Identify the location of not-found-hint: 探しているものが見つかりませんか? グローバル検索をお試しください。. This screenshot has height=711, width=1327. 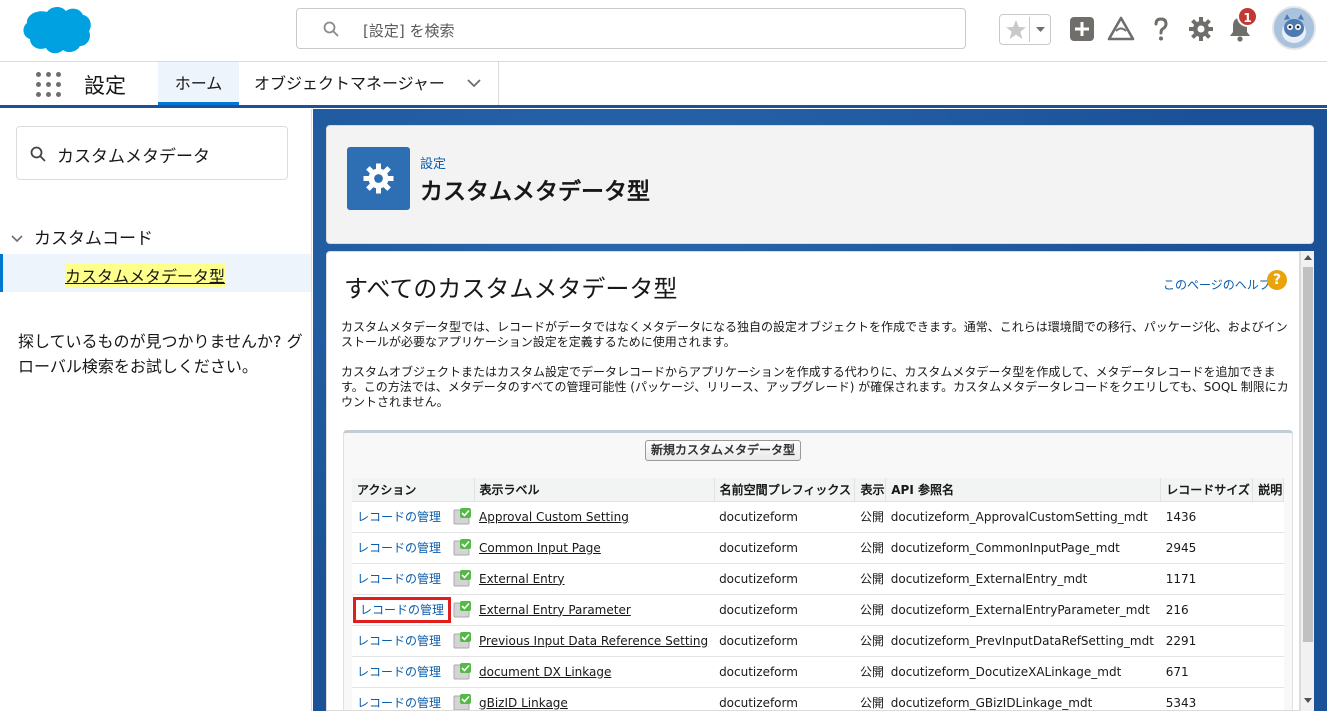
(160, 354).